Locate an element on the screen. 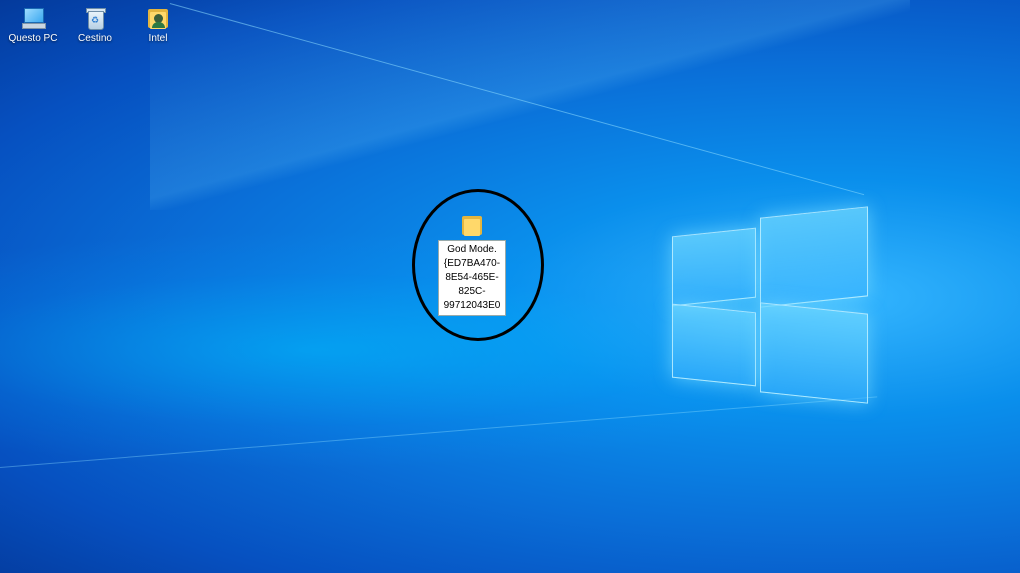  desktop-icon-intel: Intel is located at coordinates (158, 25).